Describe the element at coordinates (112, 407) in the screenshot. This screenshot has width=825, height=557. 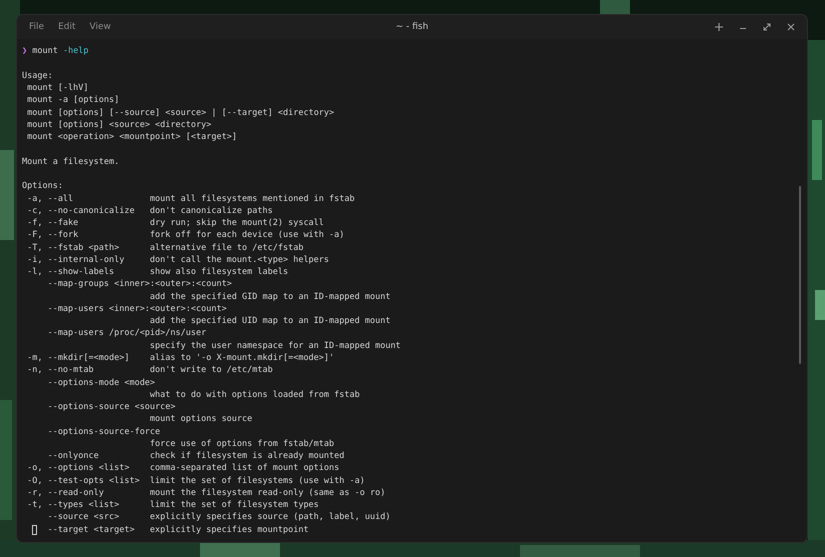
I see `option-name: --options-source <source>` at that location.